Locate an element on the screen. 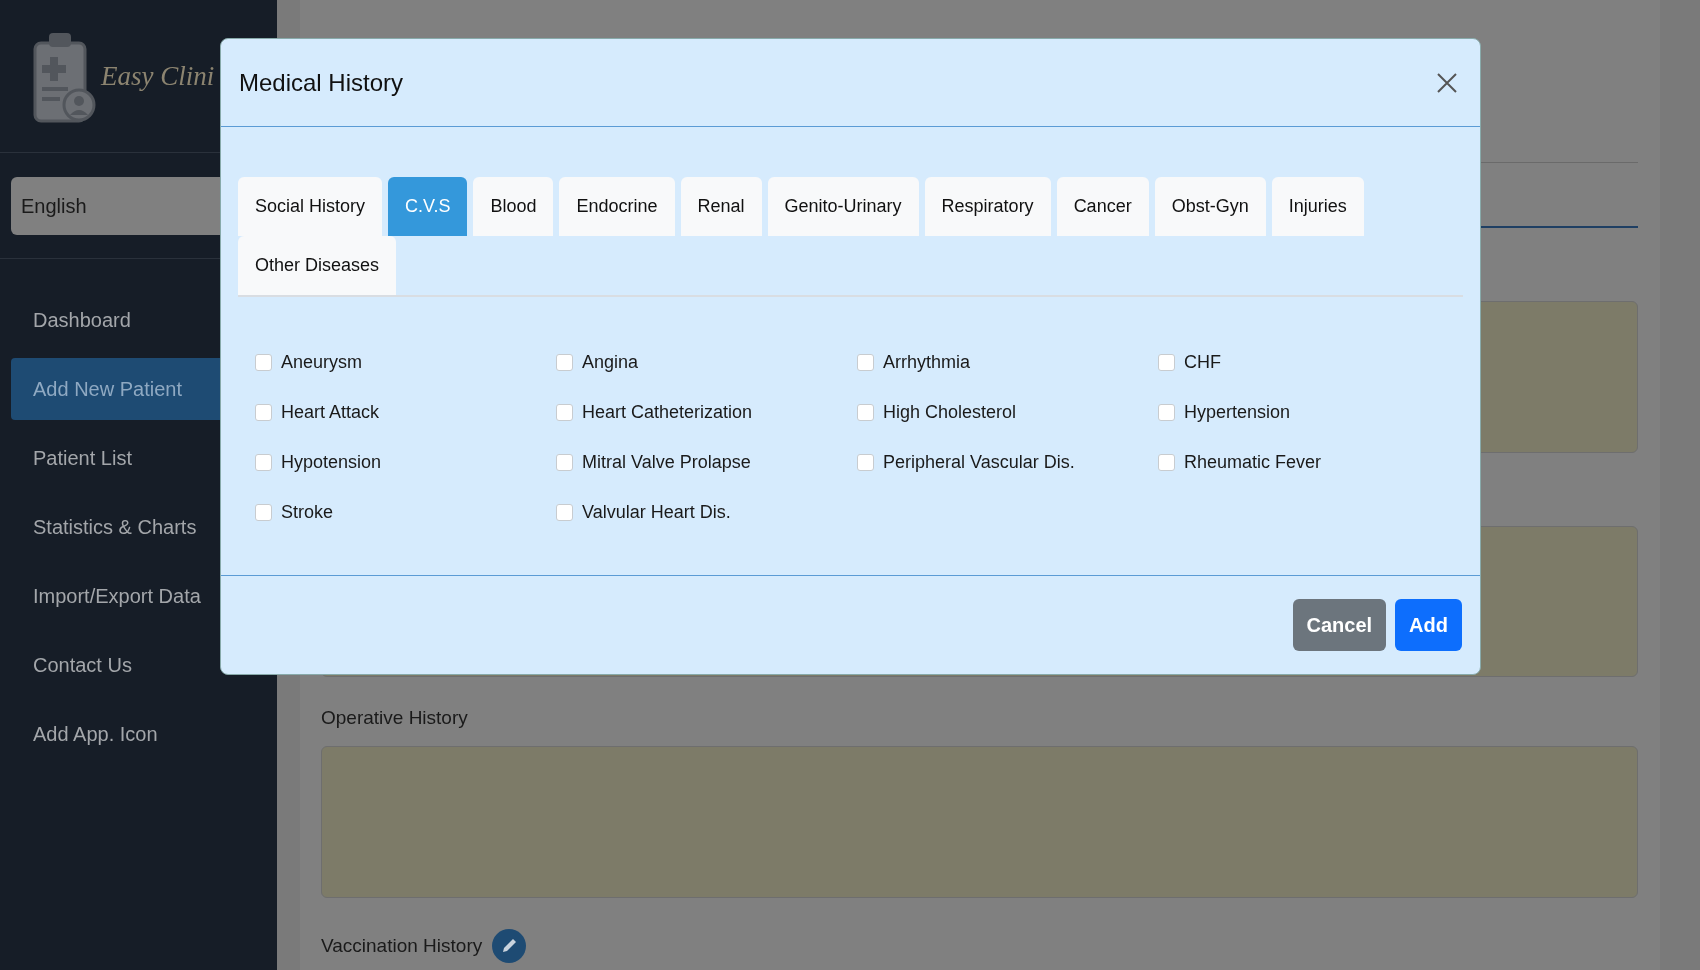 This screenshot has height=970, width=1700. checkbox-label: Heart Attack is located at coordinates (330, 412).